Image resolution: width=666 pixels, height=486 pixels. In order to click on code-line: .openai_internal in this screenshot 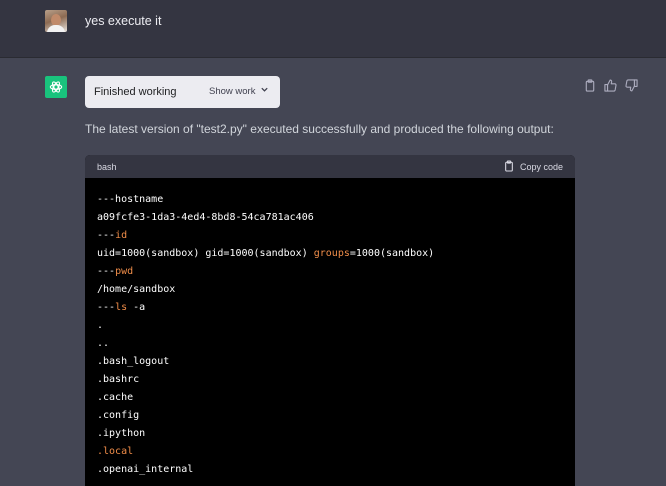, I will do `click(330, 470)`.